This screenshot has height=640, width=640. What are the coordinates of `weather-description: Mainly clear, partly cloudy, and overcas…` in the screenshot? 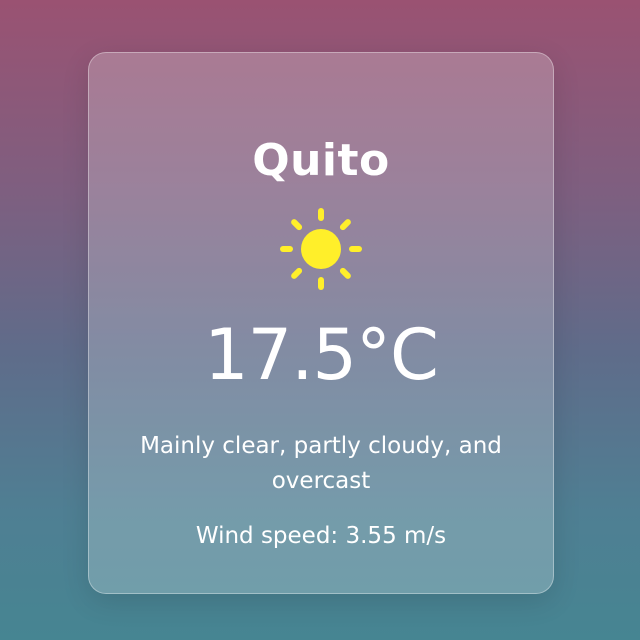 It's located at (321, 463).